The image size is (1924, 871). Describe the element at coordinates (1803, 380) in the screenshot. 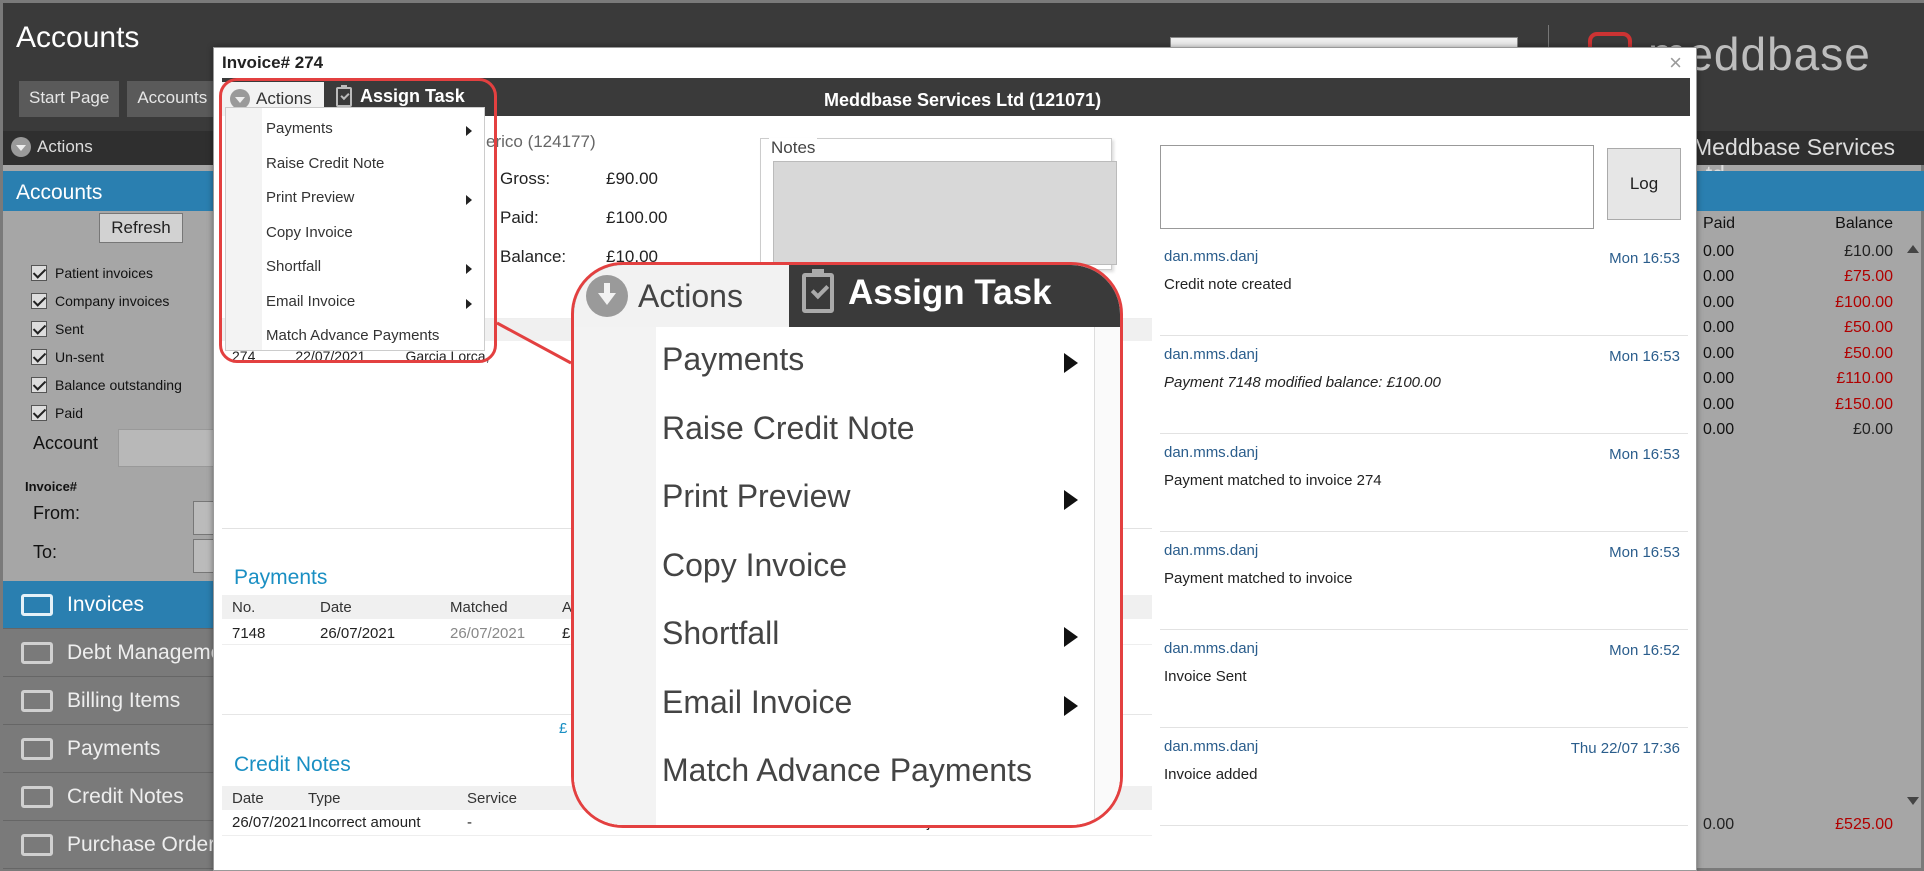

I see `table-row: 0.00 £110.00` at that location.